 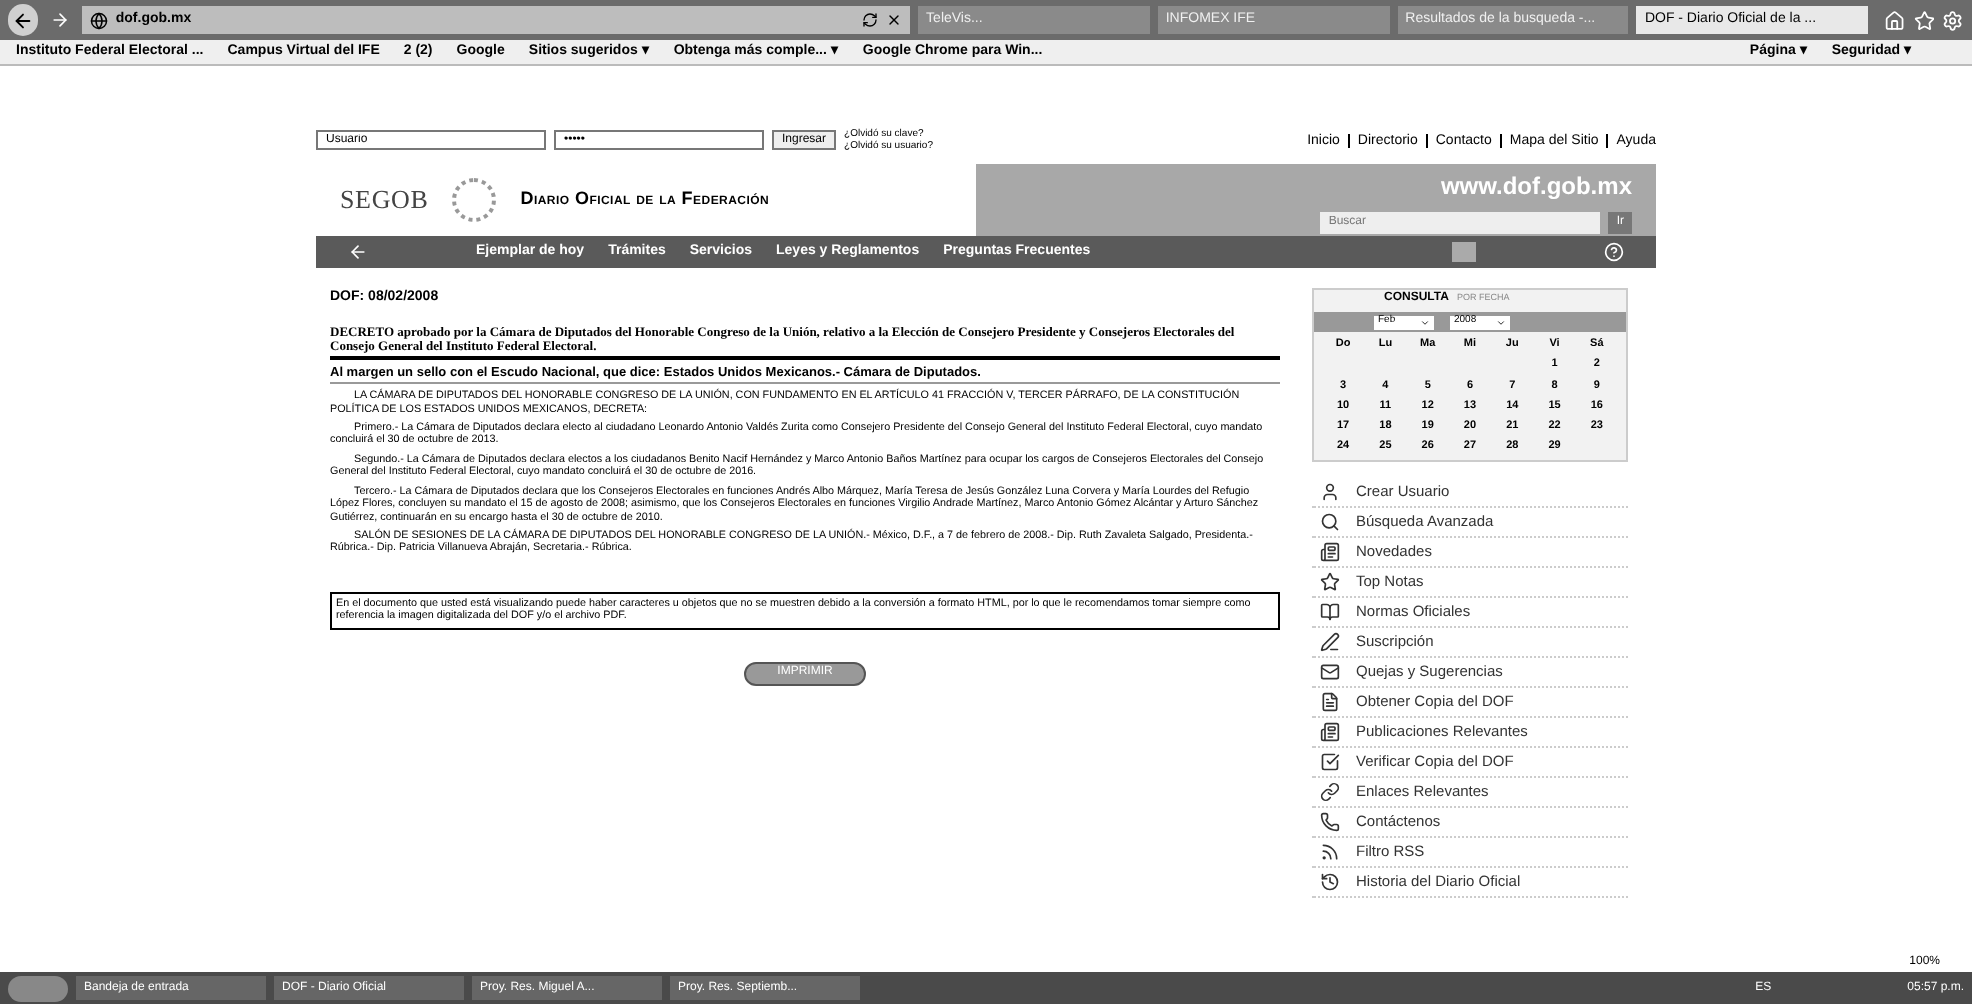 I want to click on search-icon, so click(x=1330, y=521).